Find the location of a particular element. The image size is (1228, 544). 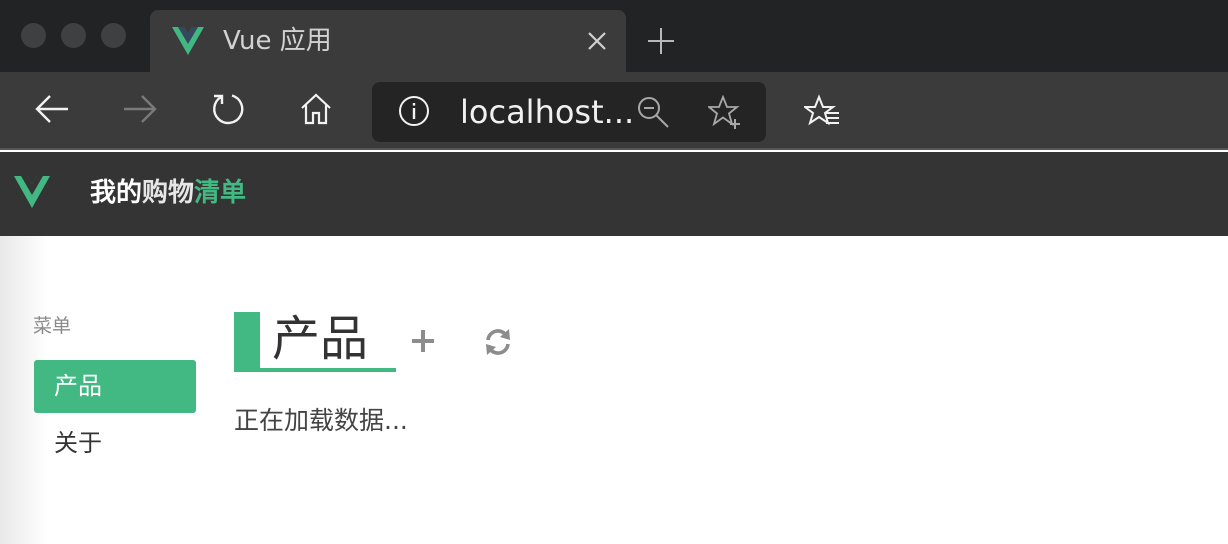

arrow-left-icon is located at coordinates (52, 109).